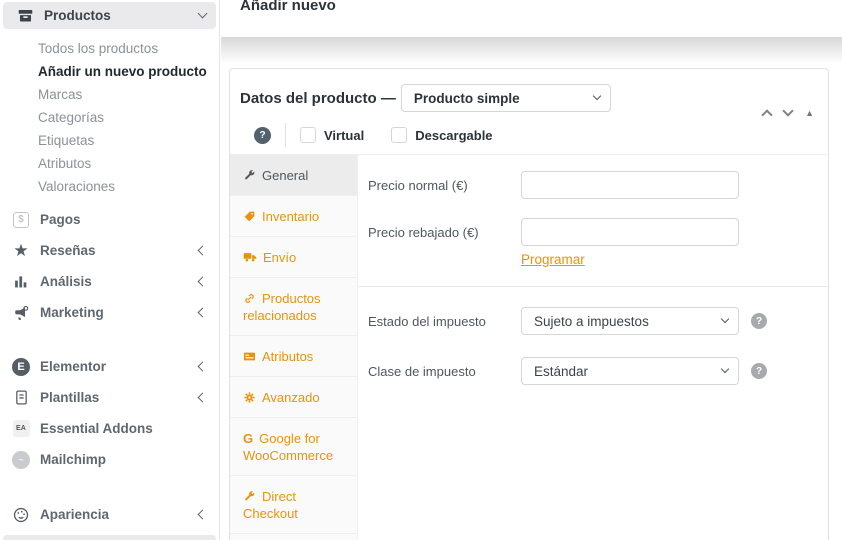 This screenshot has height=540, width=842. What do you see at coordinates (21, 250) in the screenshot?
I see `star-icon: ★` at bounding box center [21, 250].